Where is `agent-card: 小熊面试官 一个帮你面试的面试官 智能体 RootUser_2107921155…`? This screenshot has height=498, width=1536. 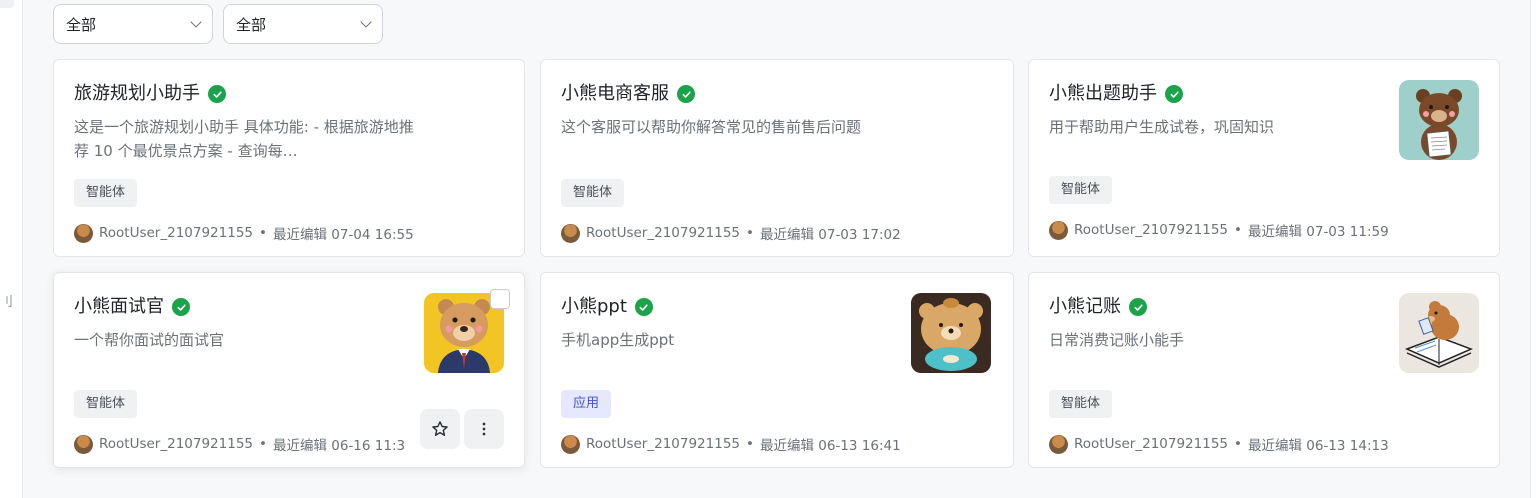
agent-card: 小熊面试官 一个帮你面试的面试官 智能体 RootUser_2107921155… is located at coordinates (289, 370).